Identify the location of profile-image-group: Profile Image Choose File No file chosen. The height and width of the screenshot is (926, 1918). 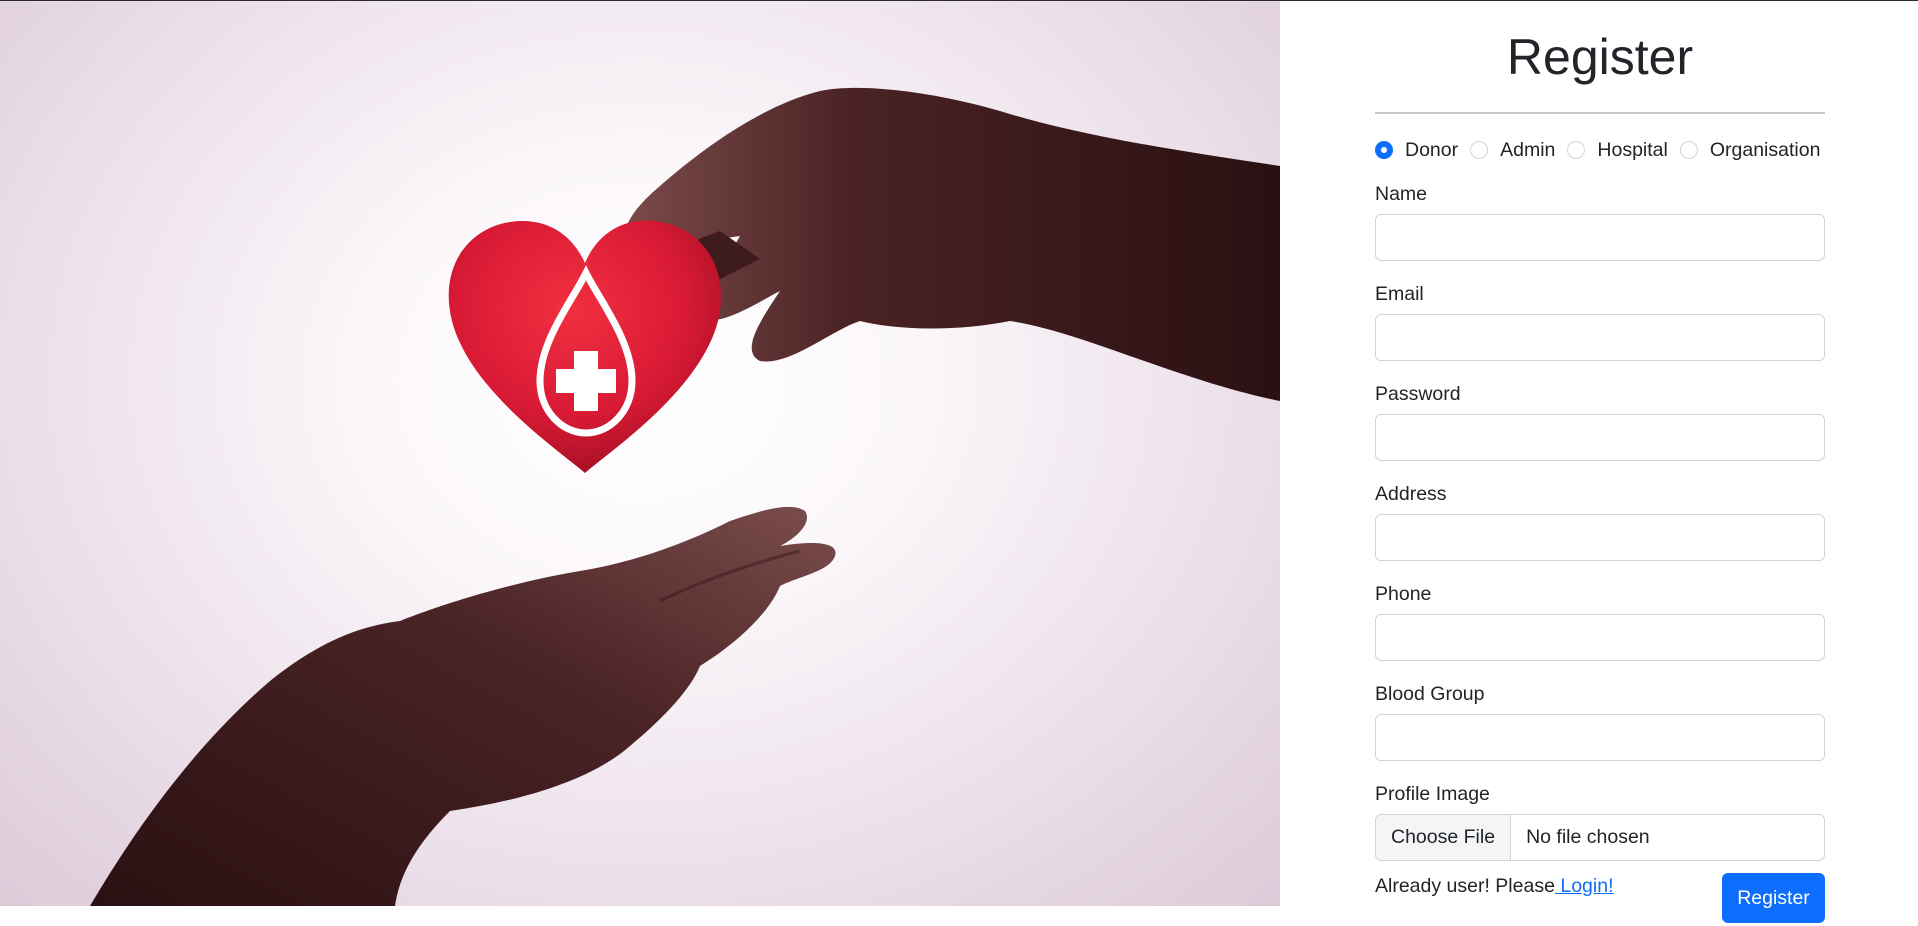
(1600, 821).